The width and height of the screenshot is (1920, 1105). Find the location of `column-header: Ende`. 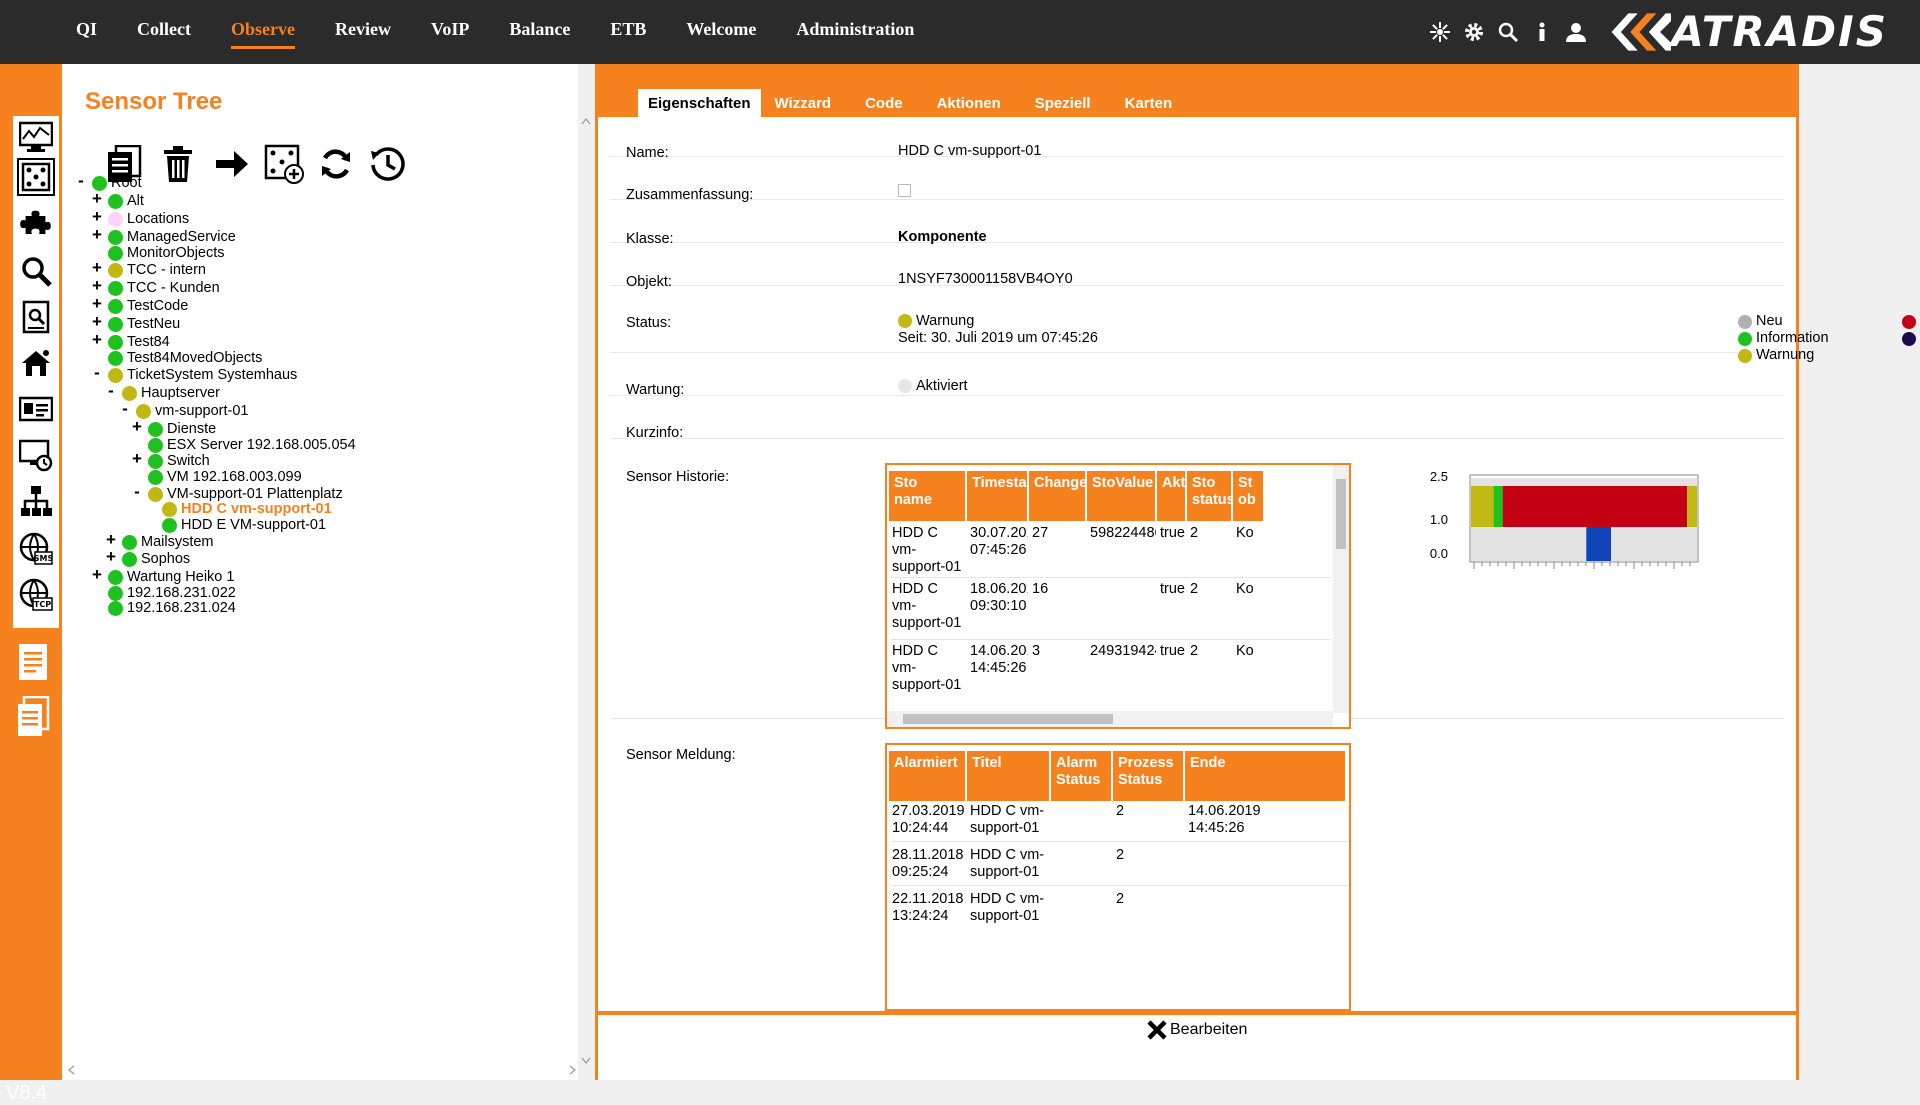

column-header: Ende is located at coordinates (1265, 776).